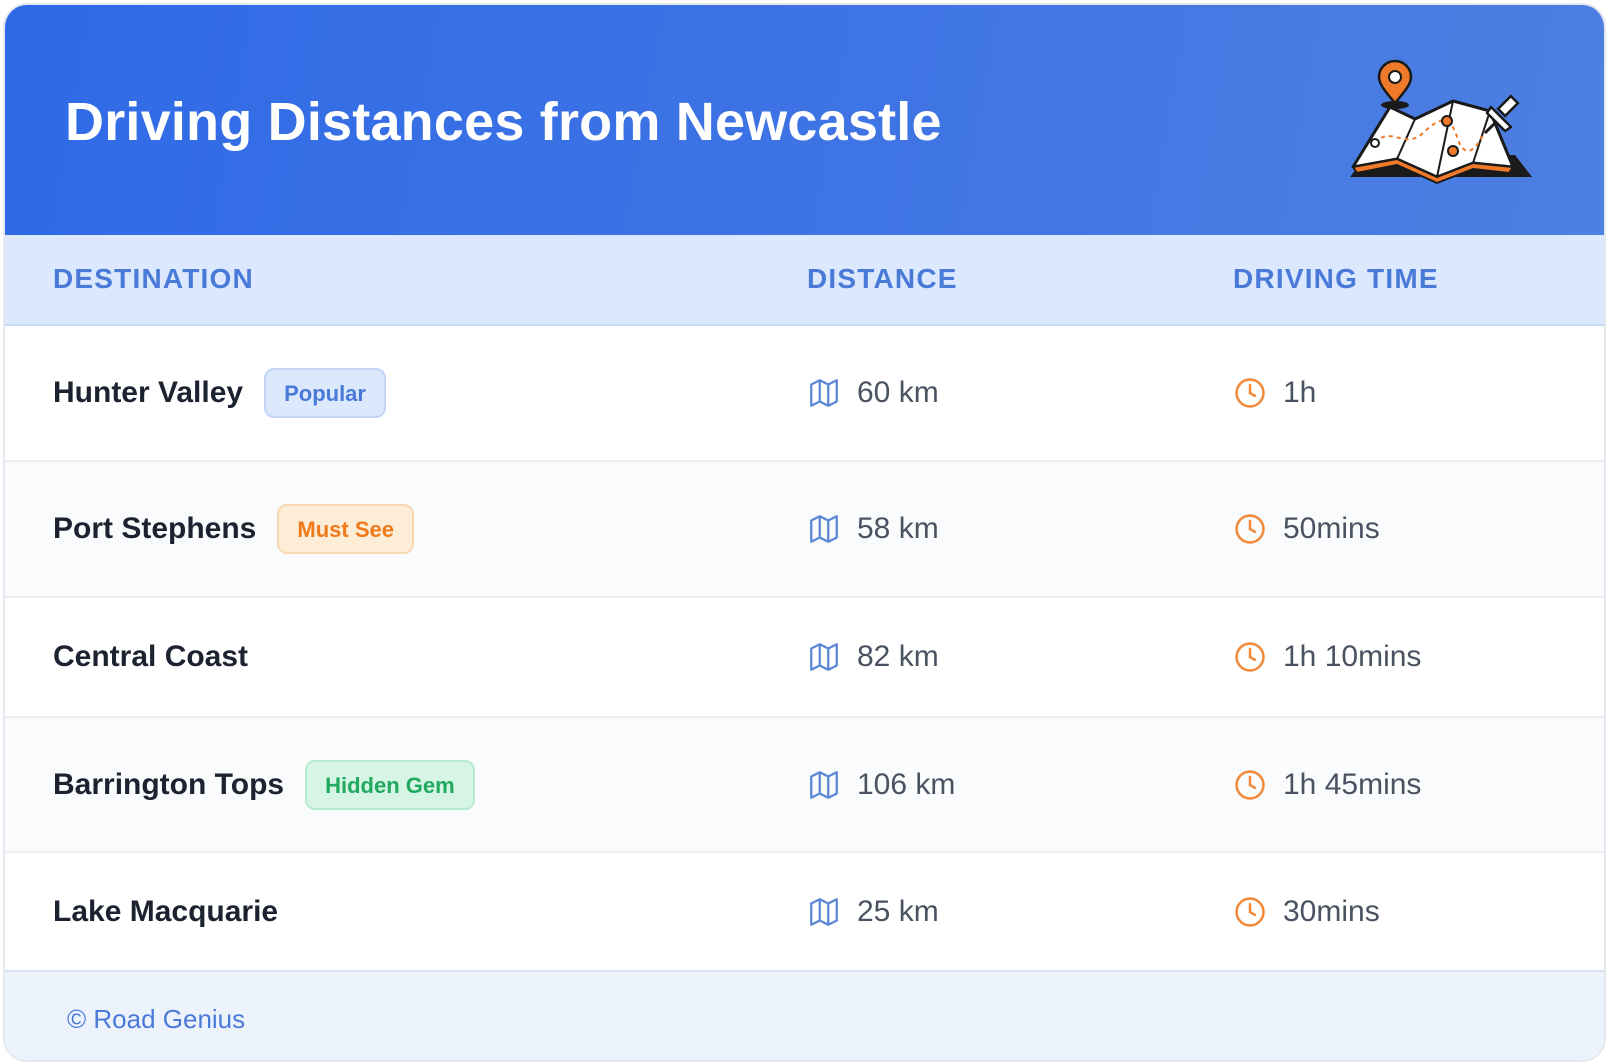 The image size is (1608, 1064). I want to click on destination-name: Hunter Valley, so click(148, 392).